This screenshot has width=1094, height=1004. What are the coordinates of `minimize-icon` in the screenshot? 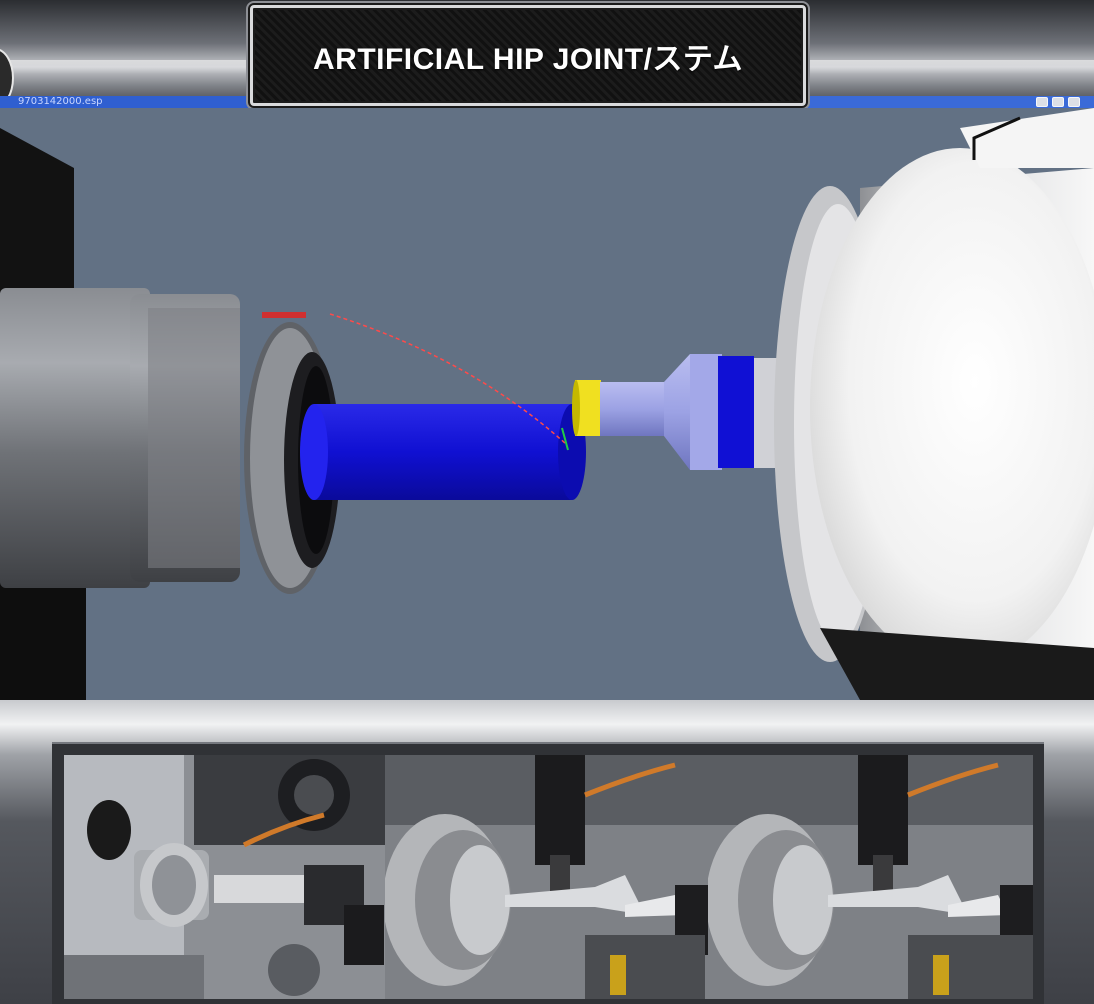 It's located at (1042, 102).